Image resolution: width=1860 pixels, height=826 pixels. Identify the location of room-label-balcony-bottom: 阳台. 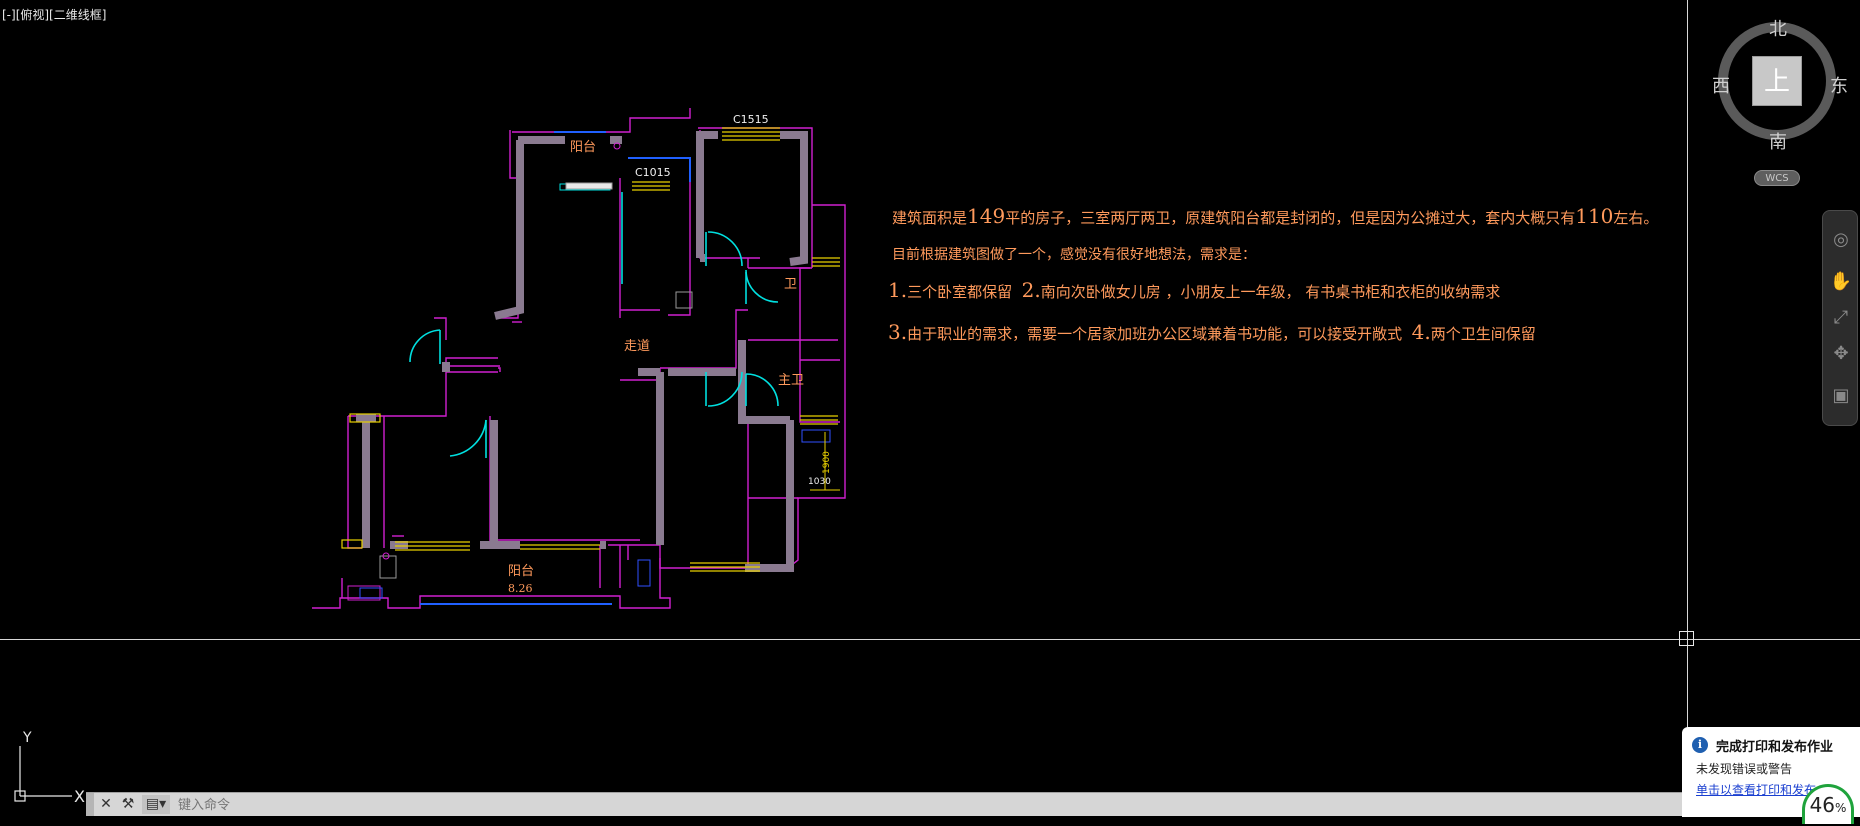
(521, 571).